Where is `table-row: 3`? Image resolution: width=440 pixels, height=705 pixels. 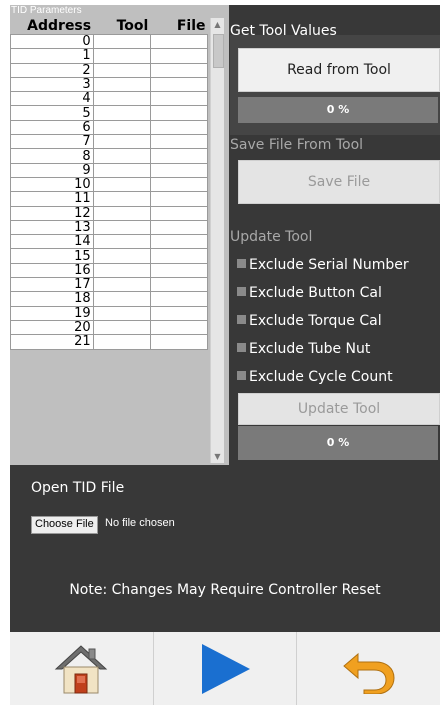
table-row: 3 is located at coordinates (109, 84).